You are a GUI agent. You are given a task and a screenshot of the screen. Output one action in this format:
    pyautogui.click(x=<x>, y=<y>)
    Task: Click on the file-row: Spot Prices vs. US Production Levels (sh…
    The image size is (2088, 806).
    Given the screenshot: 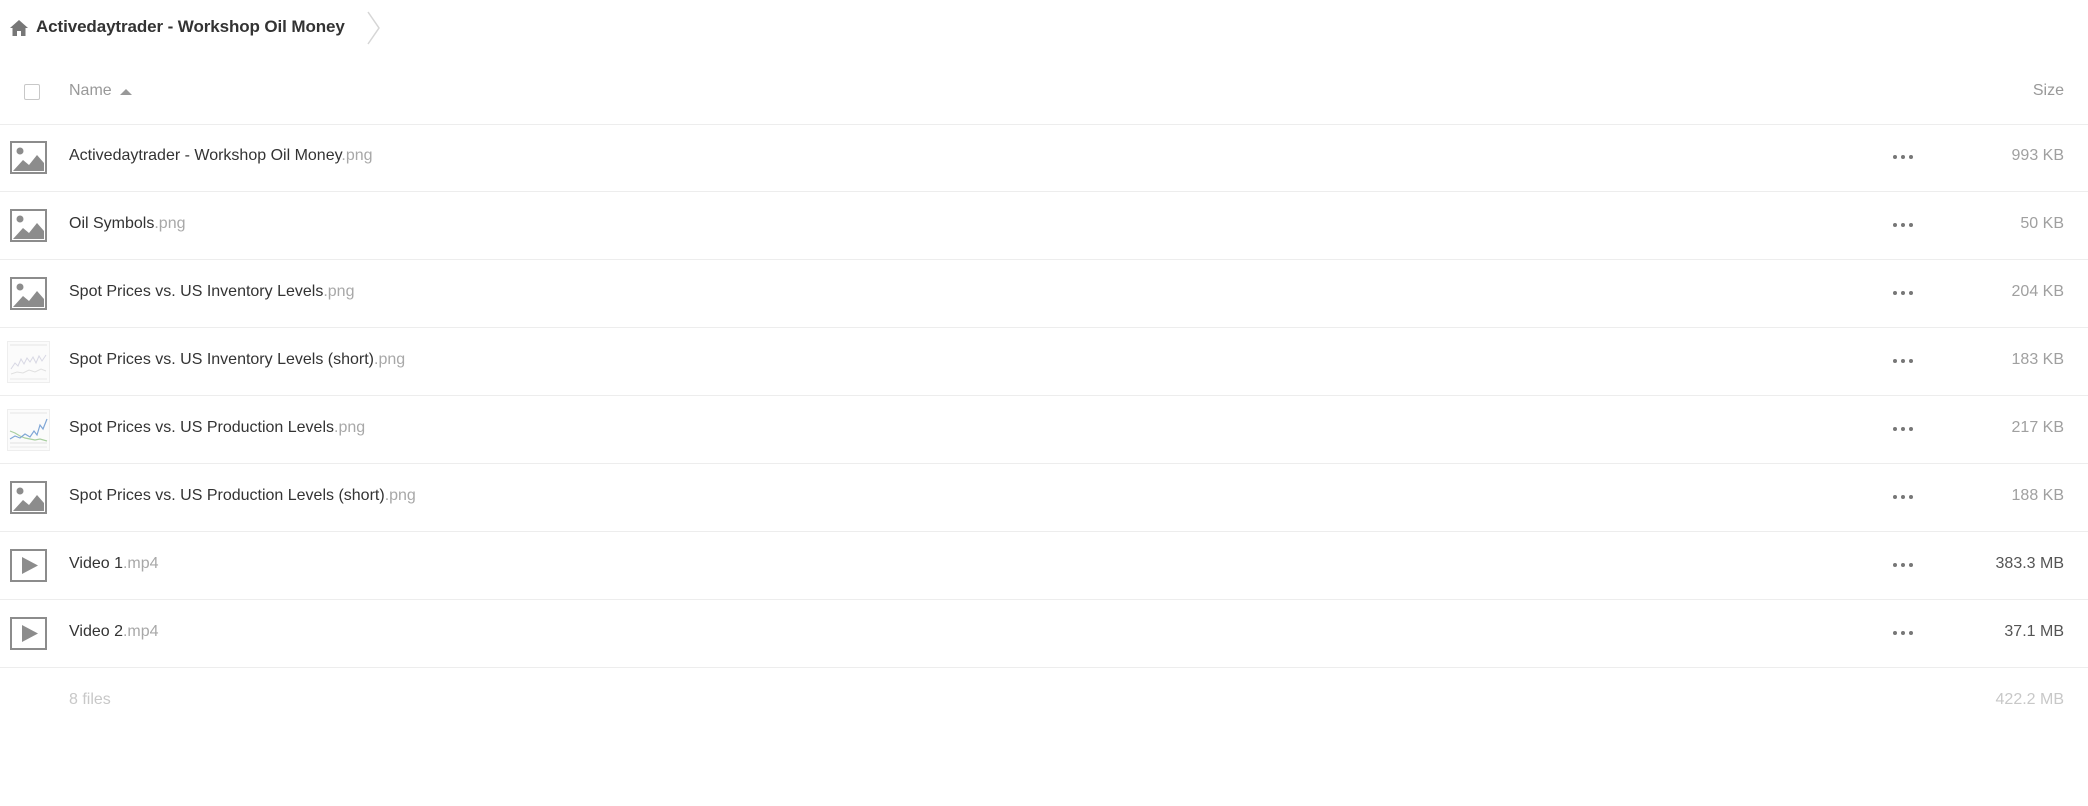 What is the action you would take?
    pyautogui.click(x=1044, y=498)
    